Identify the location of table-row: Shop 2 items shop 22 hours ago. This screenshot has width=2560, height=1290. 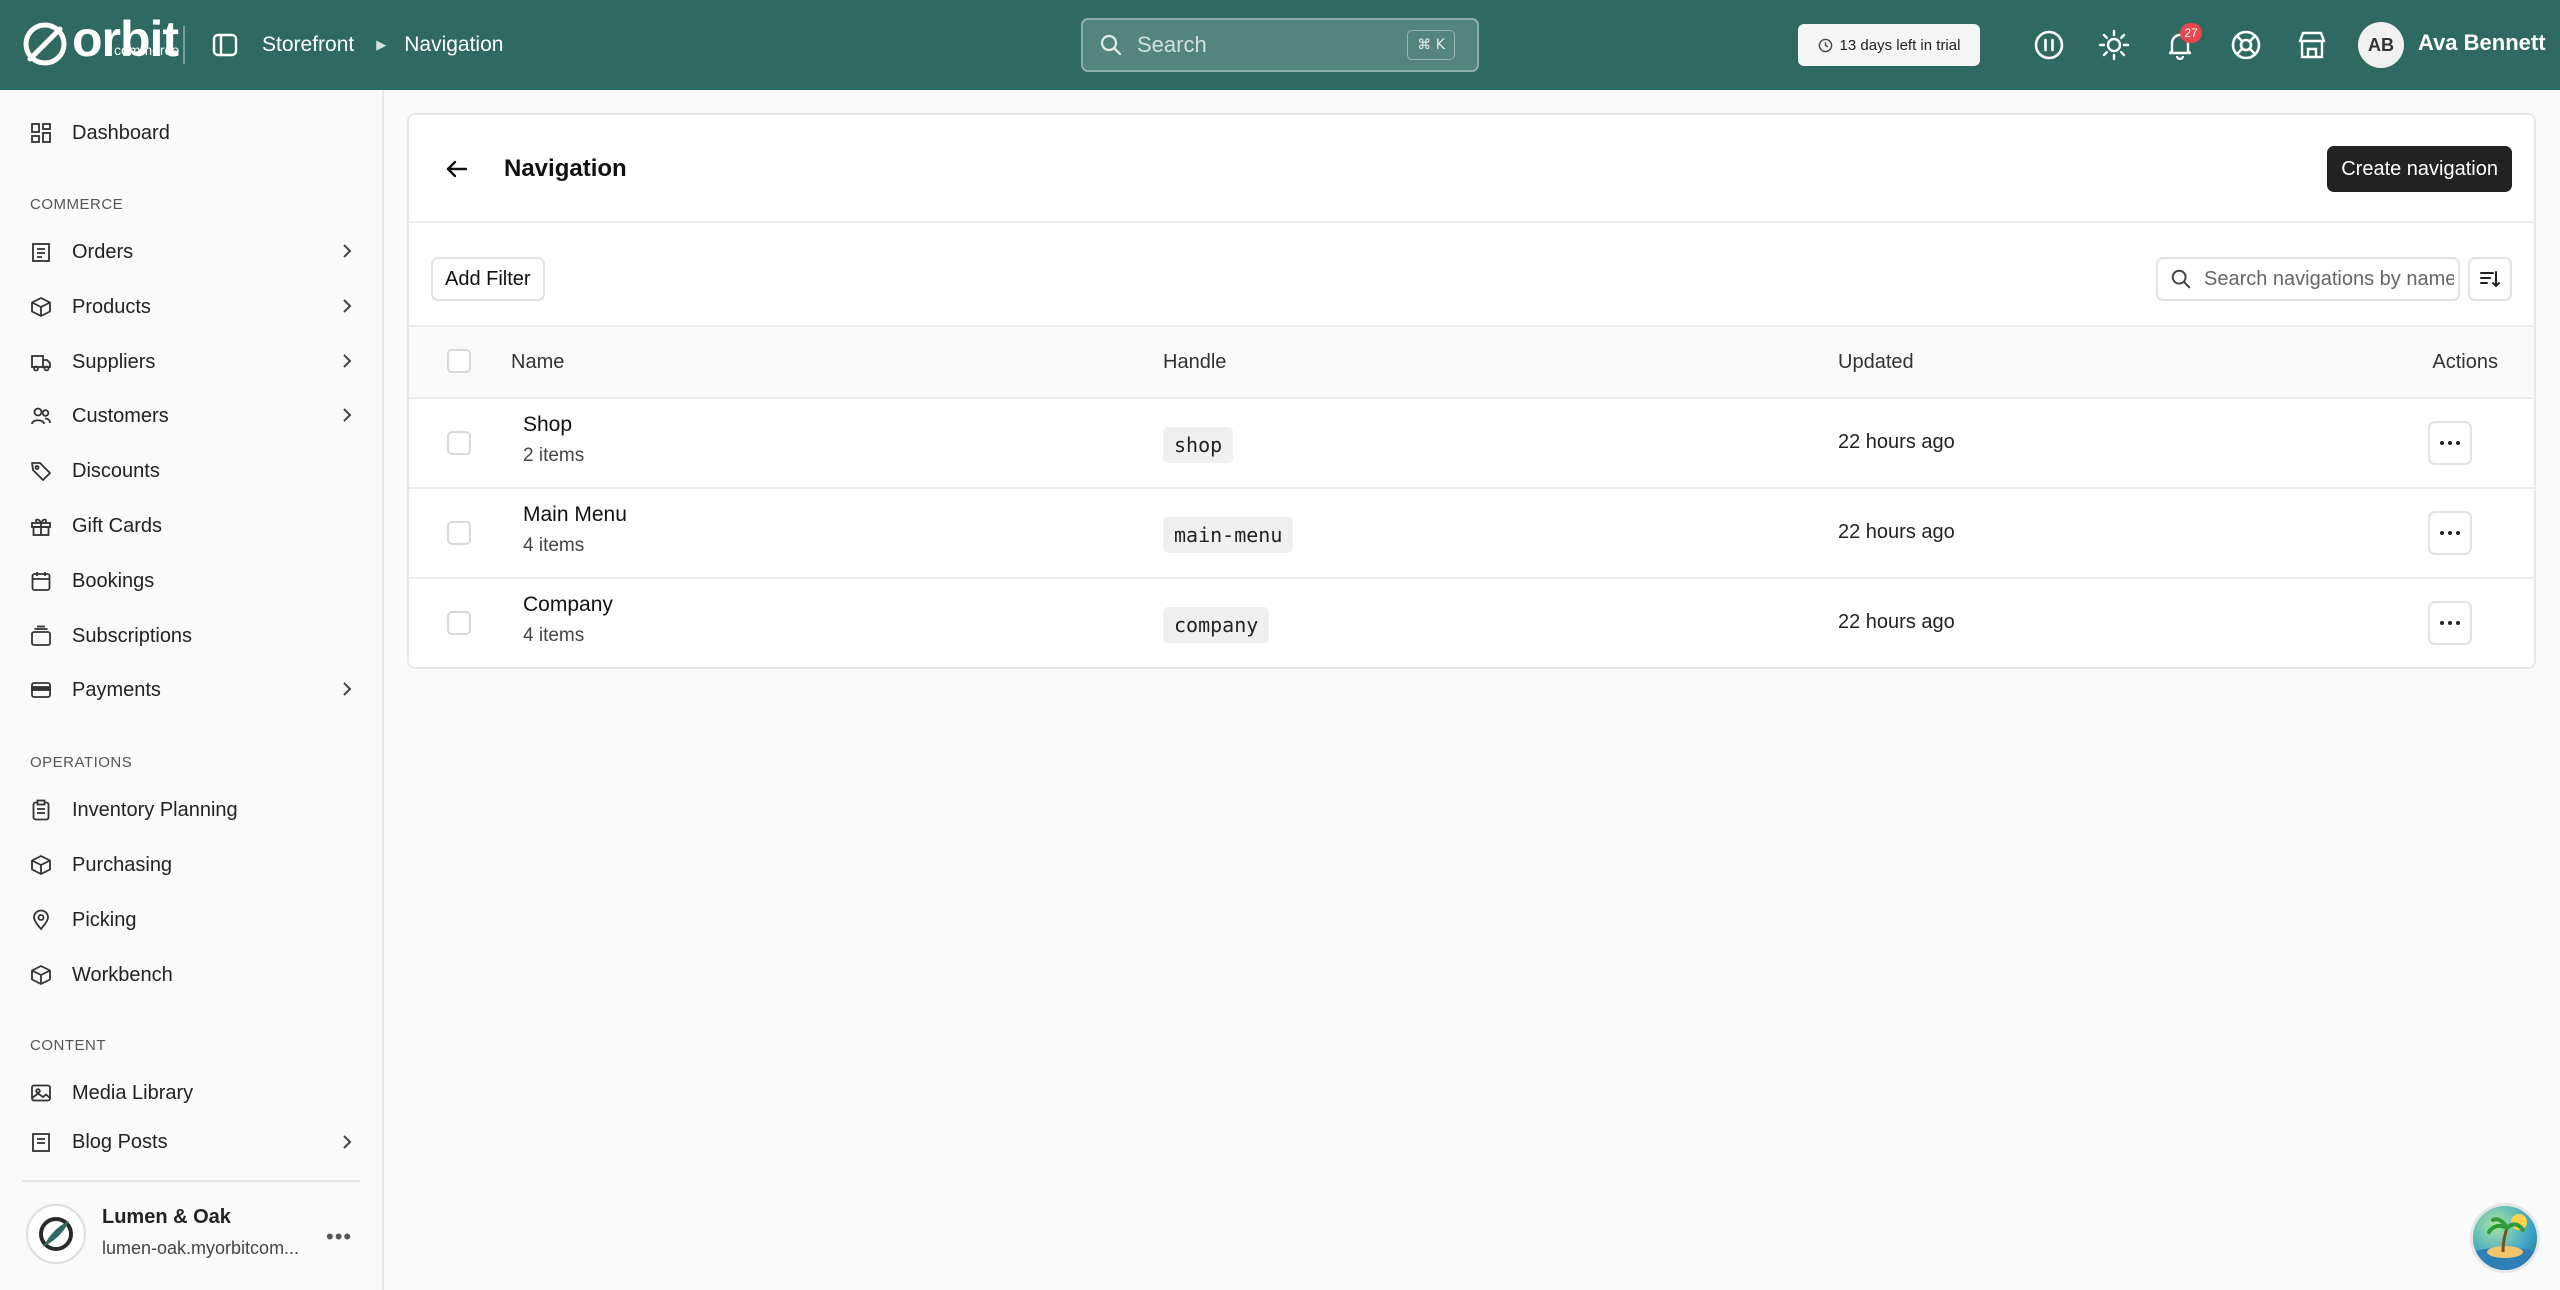
(1471, 444).